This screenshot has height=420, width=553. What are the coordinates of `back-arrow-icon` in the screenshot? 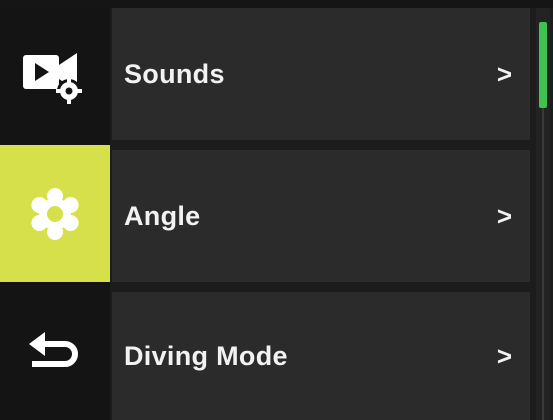 It's located at (55, 351).